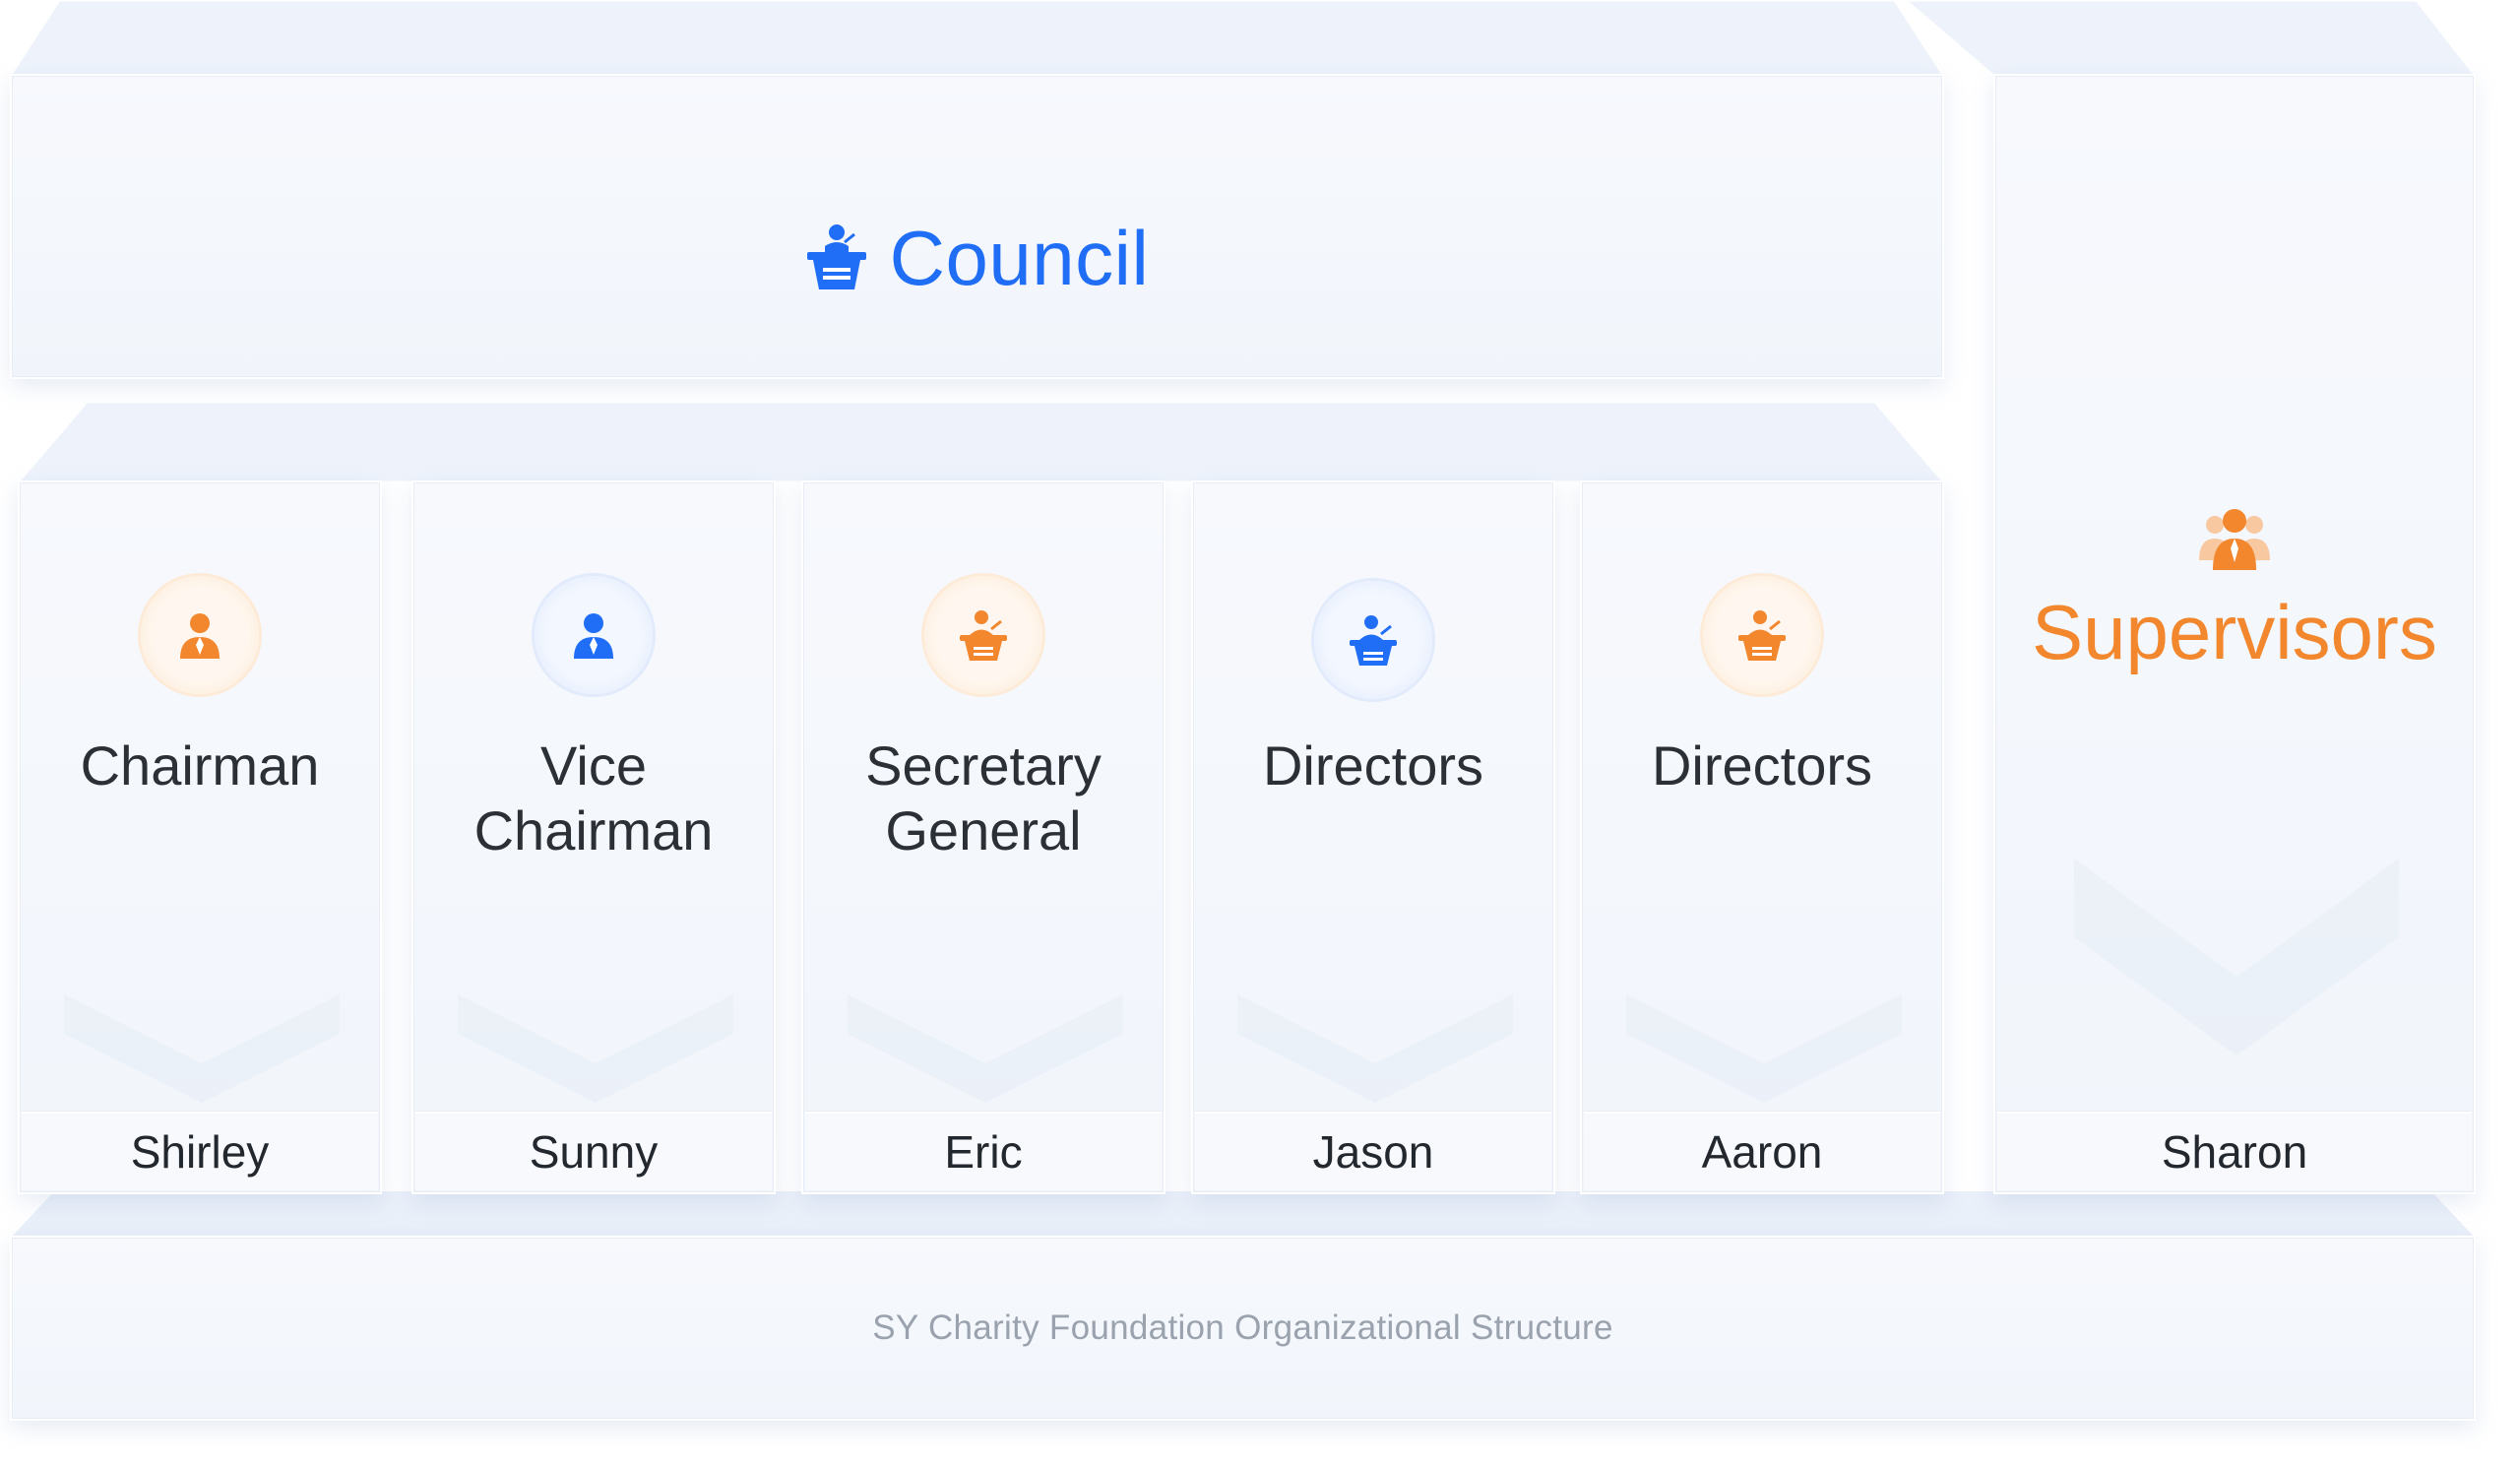 This screenshot has width=2520, height=1467. Describe the element at coordinates (200, 765) in the screenshot. I see `role-title: Chairman` at that location.